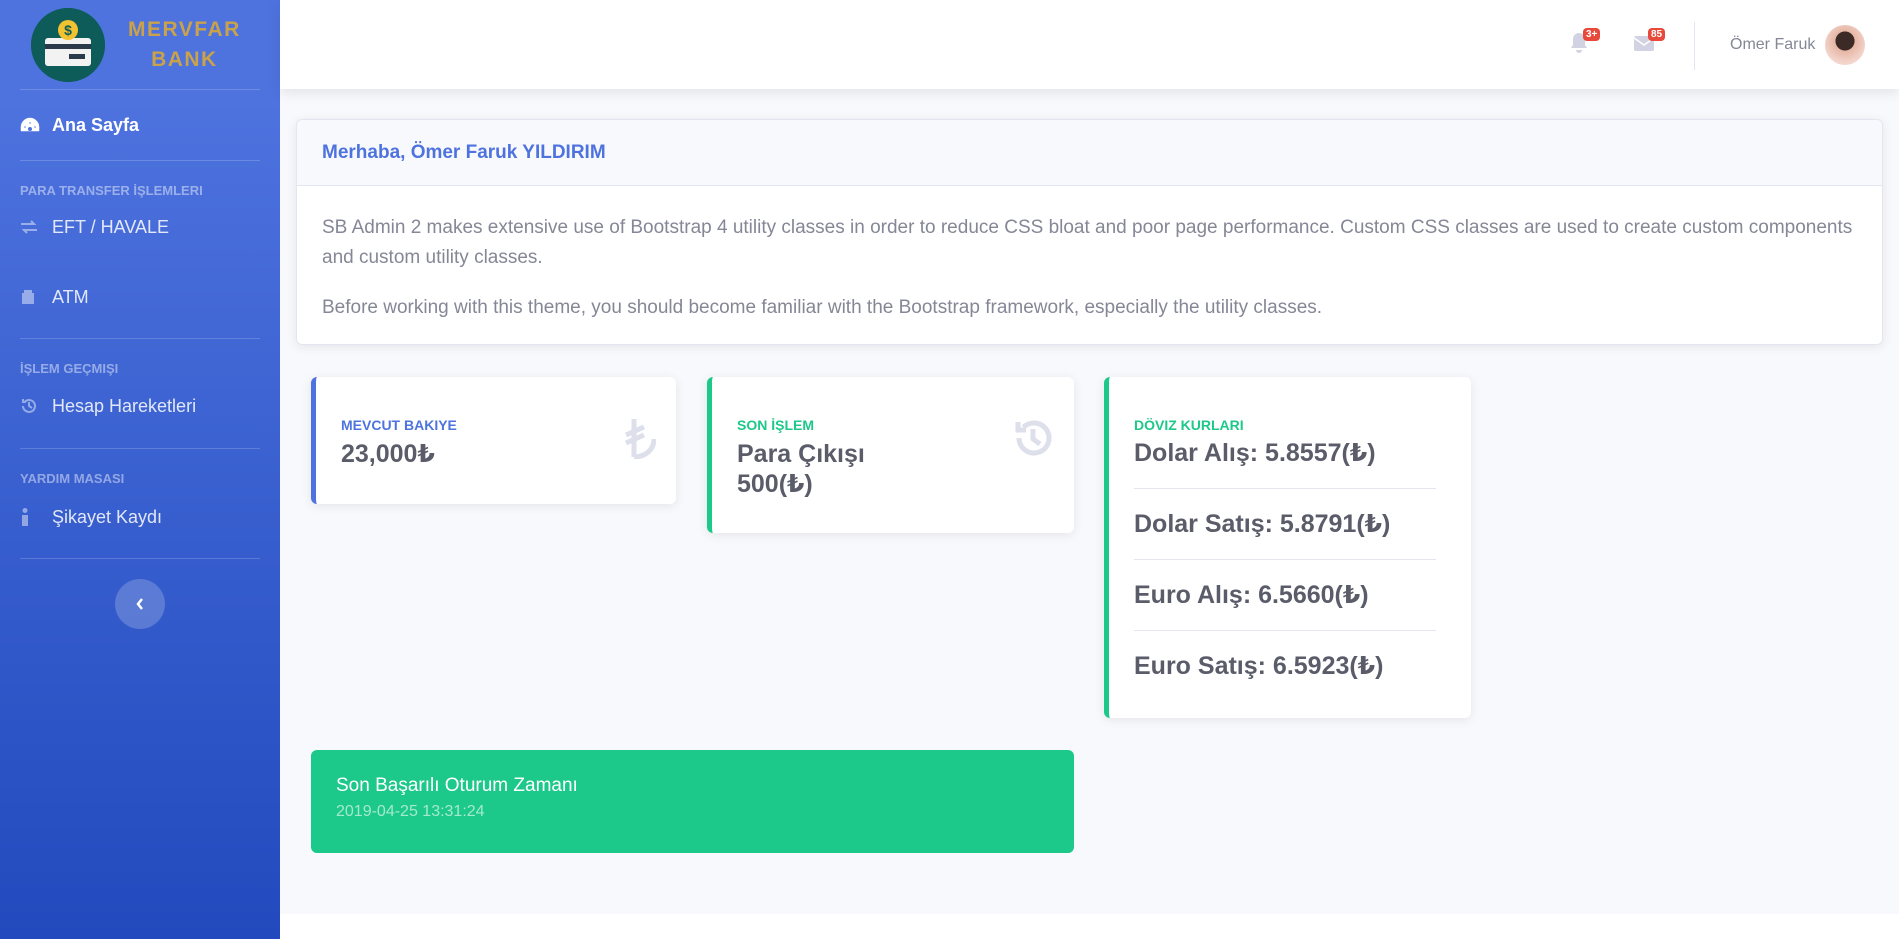  Describe the element at coordinates (1285, 595) in the screenshot. I see `rate-item: Euro Alış: 6.5660(₺)` at that location.